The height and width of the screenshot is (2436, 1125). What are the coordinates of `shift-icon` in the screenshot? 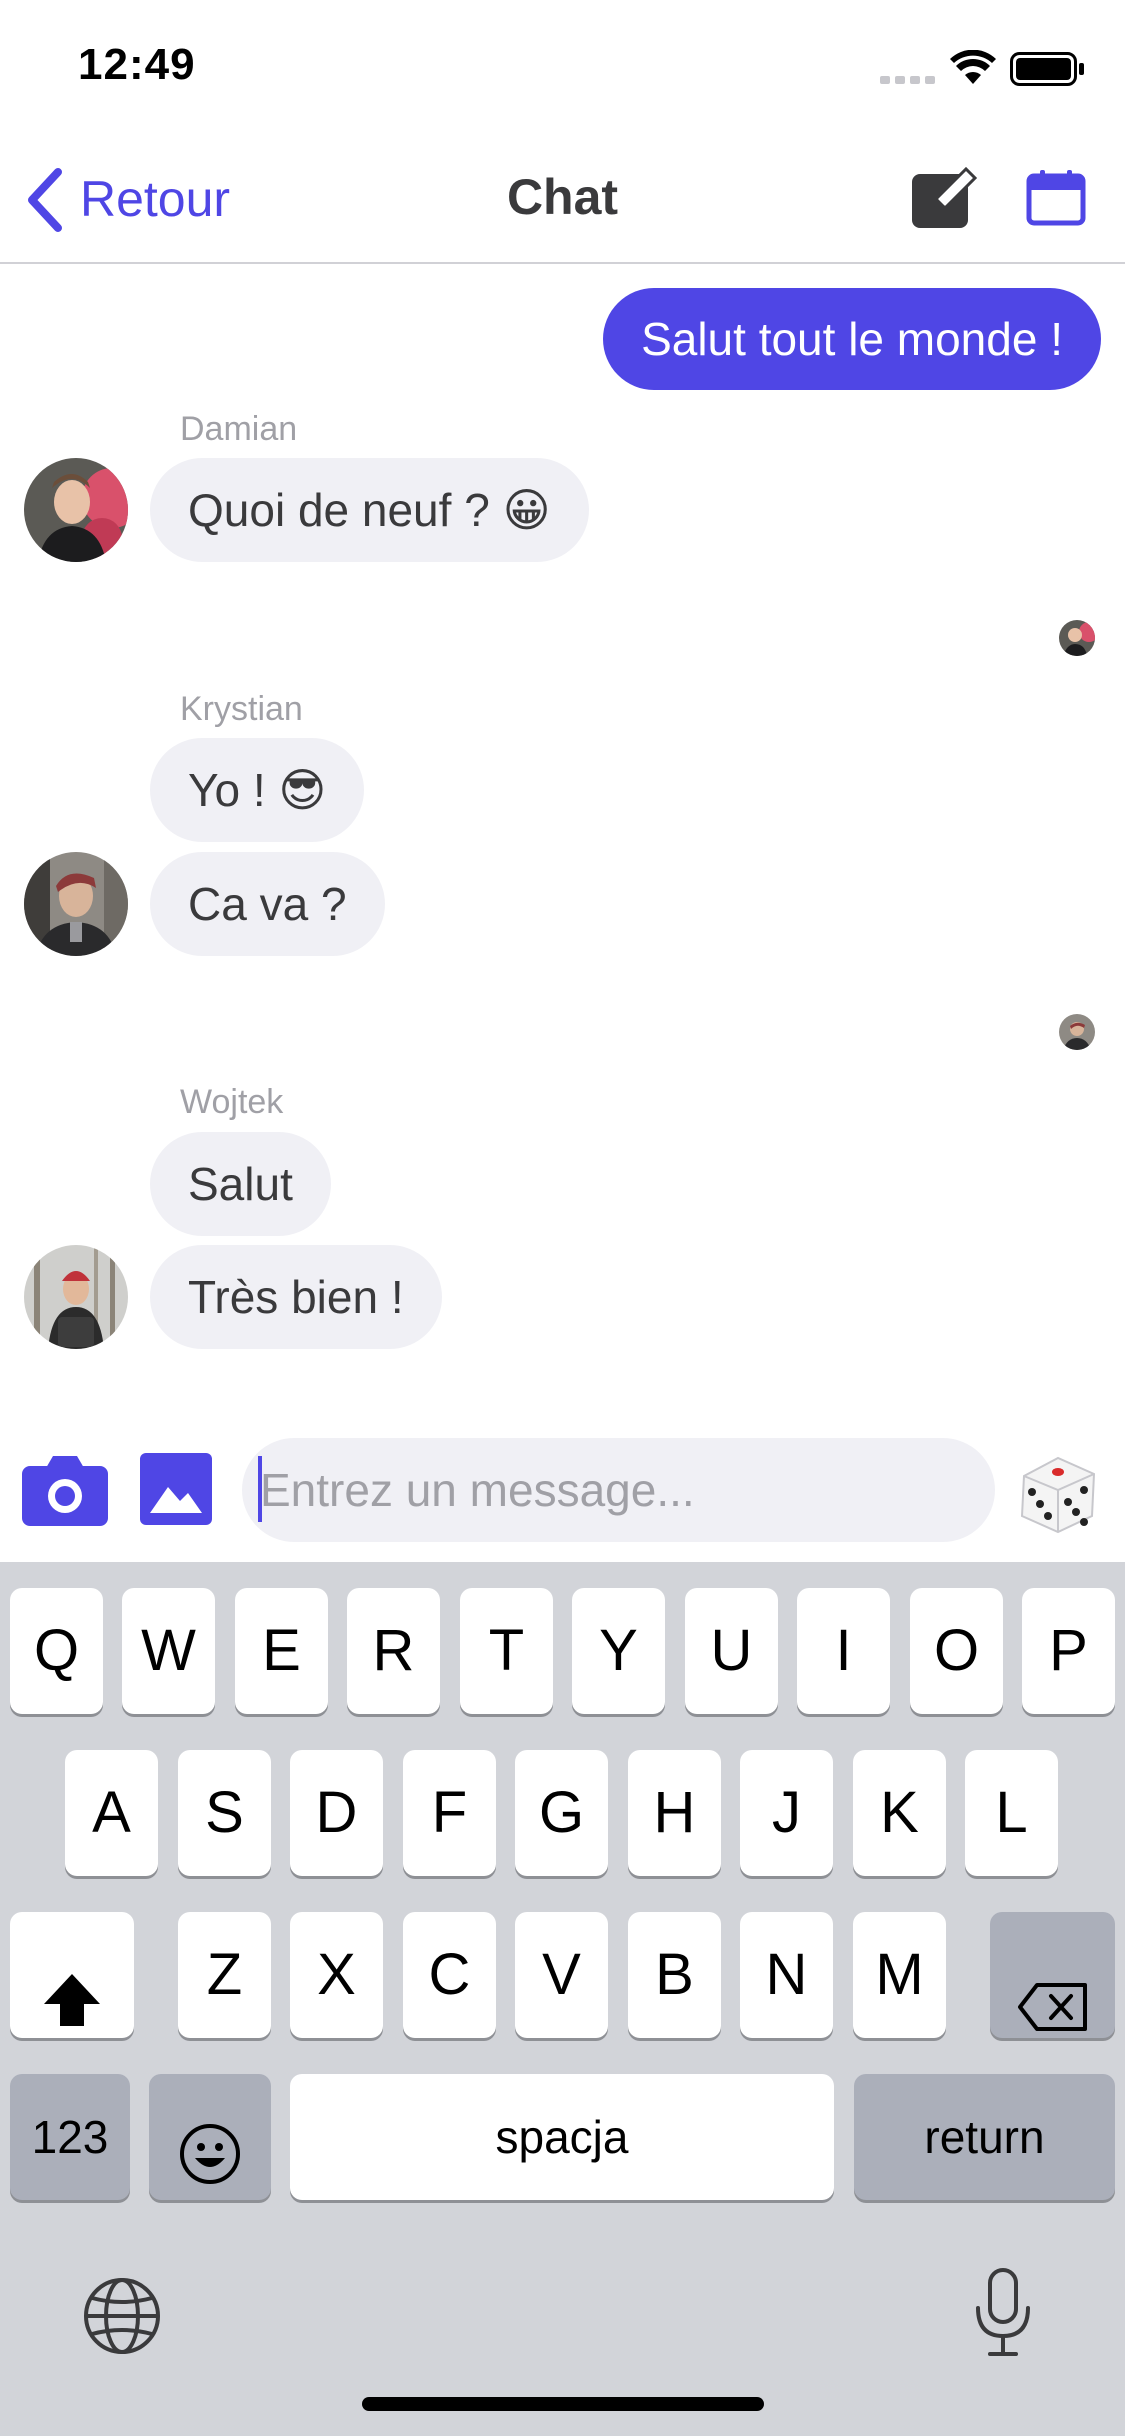 It's located at (72, 2009).